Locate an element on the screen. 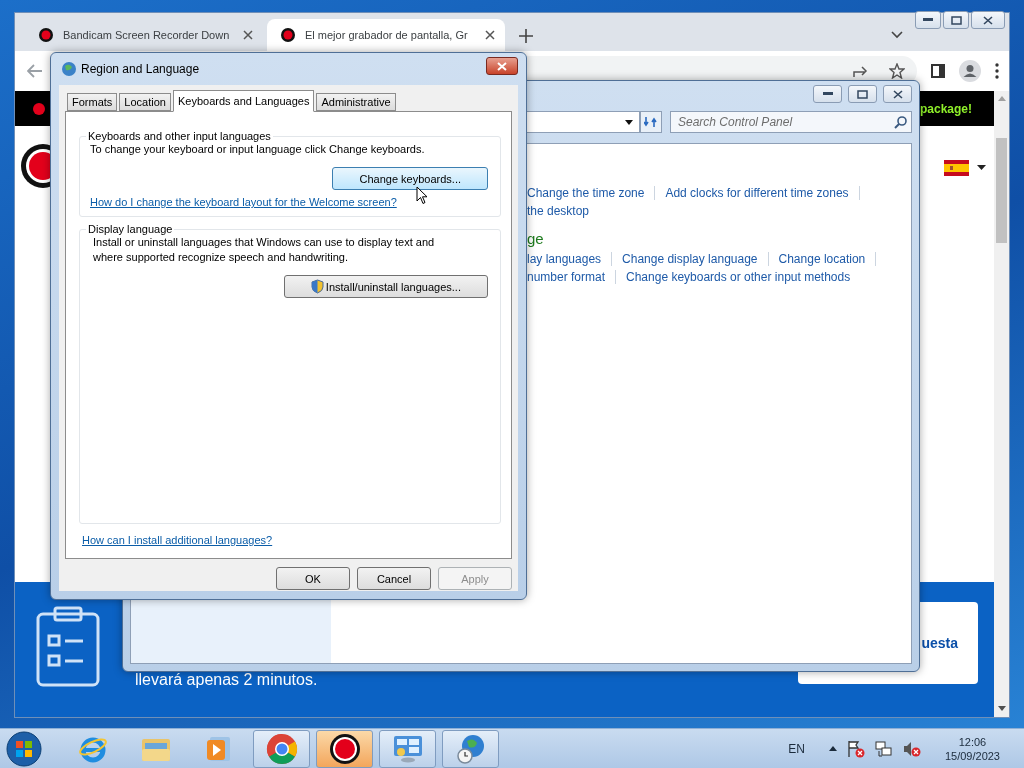  taskbar-button is located at coordinates (344, 748).